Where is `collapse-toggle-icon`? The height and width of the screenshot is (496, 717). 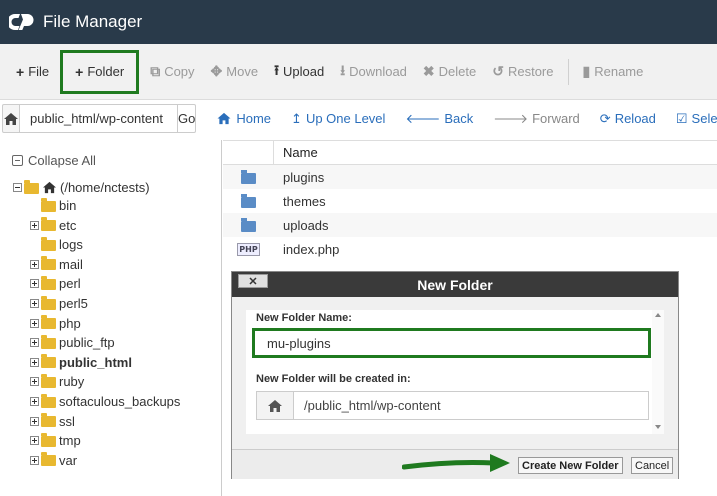 collapse-toggle-icon is located at coordinates (17, 187).